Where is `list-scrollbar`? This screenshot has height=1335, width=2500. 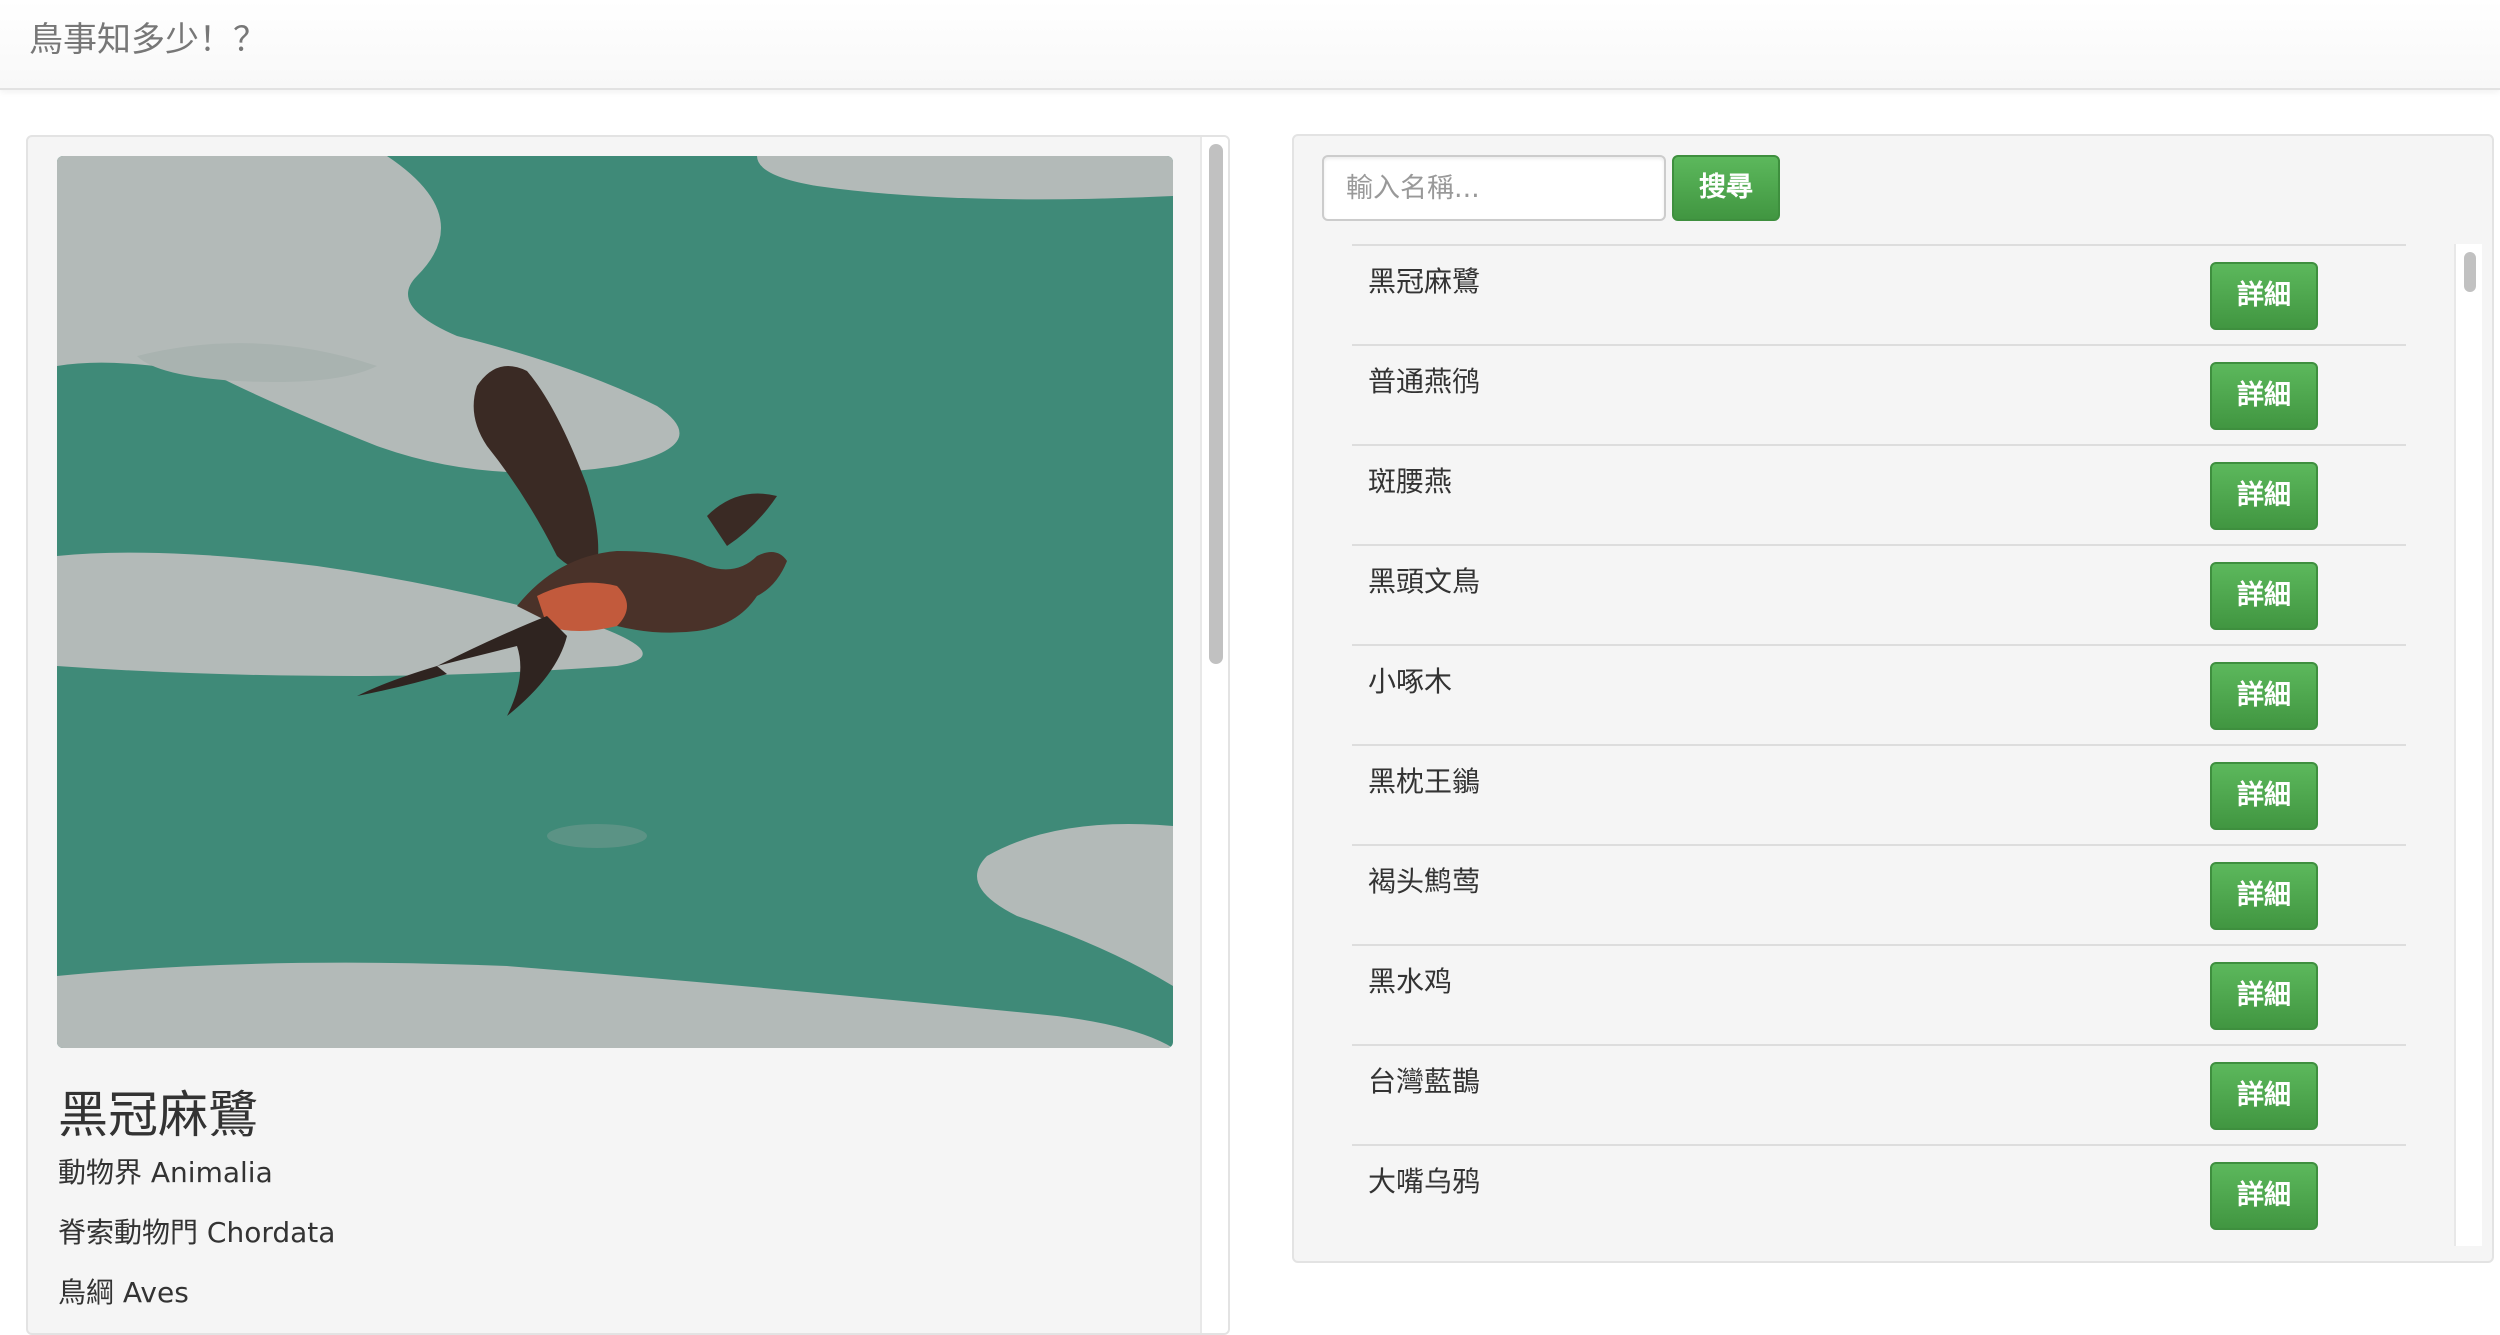
list-scrollbar is located at coordinates (2468, 745).